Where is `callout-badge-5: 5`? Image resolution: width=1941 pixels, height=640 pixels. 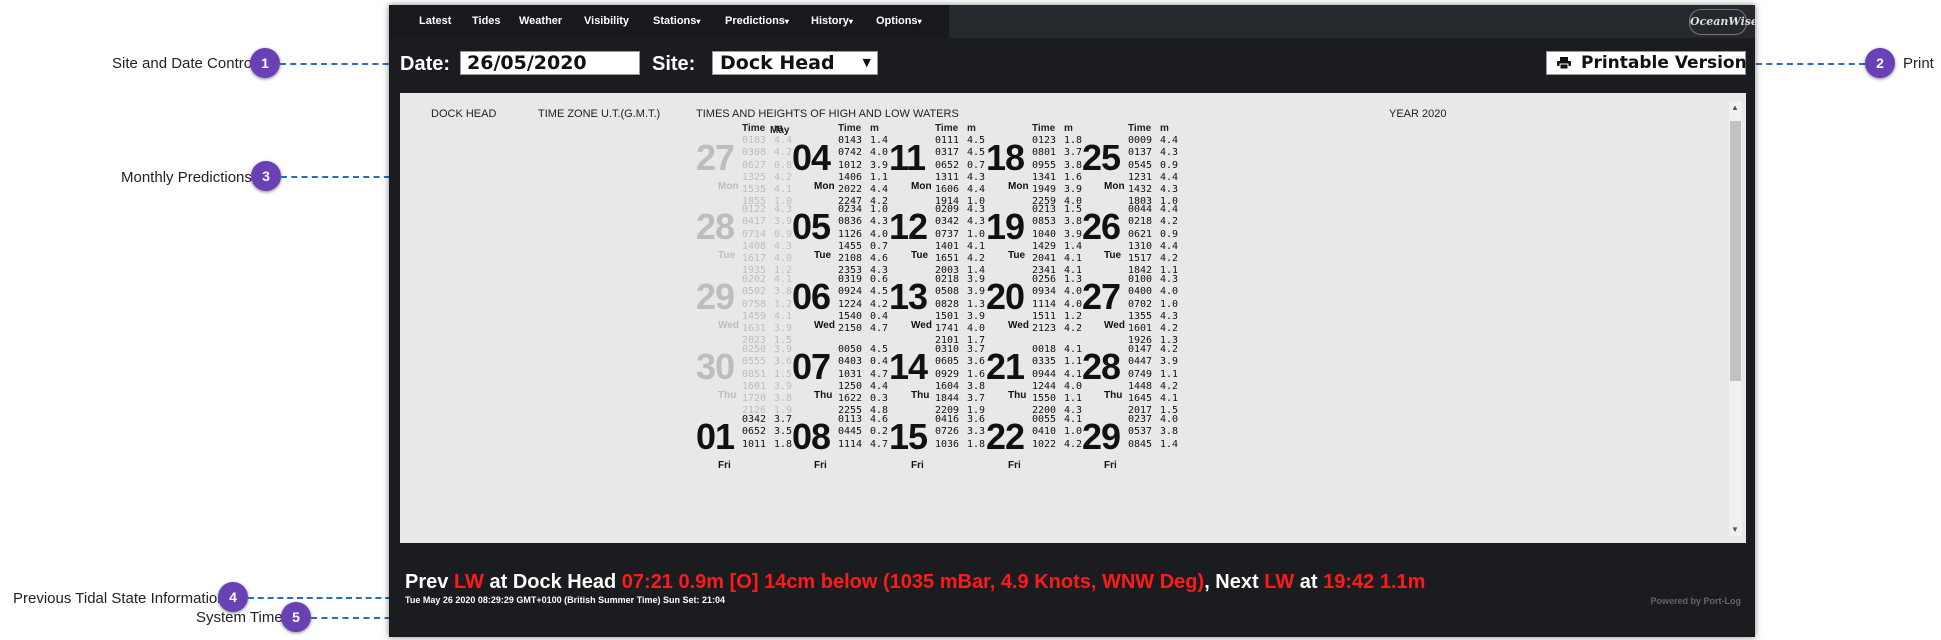 callout-badge-5: 5 is located at coordinates (296, 617).